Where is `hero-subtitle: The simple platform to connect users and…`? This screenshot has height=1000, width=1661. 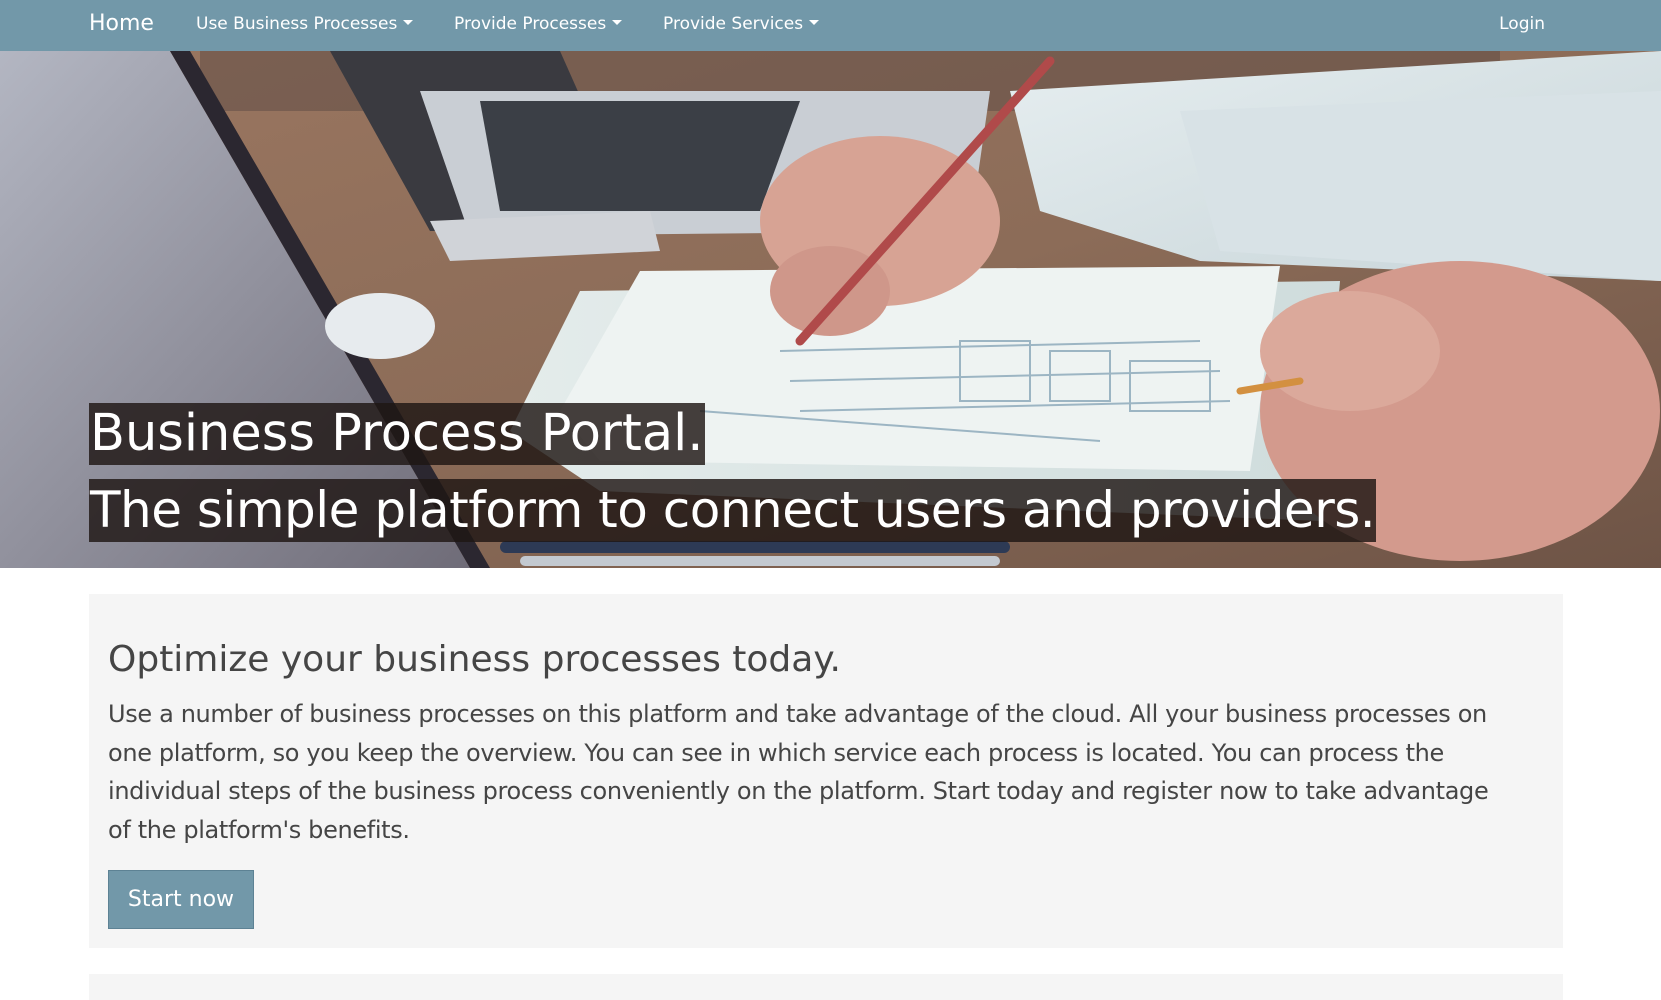
hero-subtitle: The simple platform to connect users and… is located at coordinates (733, 510).